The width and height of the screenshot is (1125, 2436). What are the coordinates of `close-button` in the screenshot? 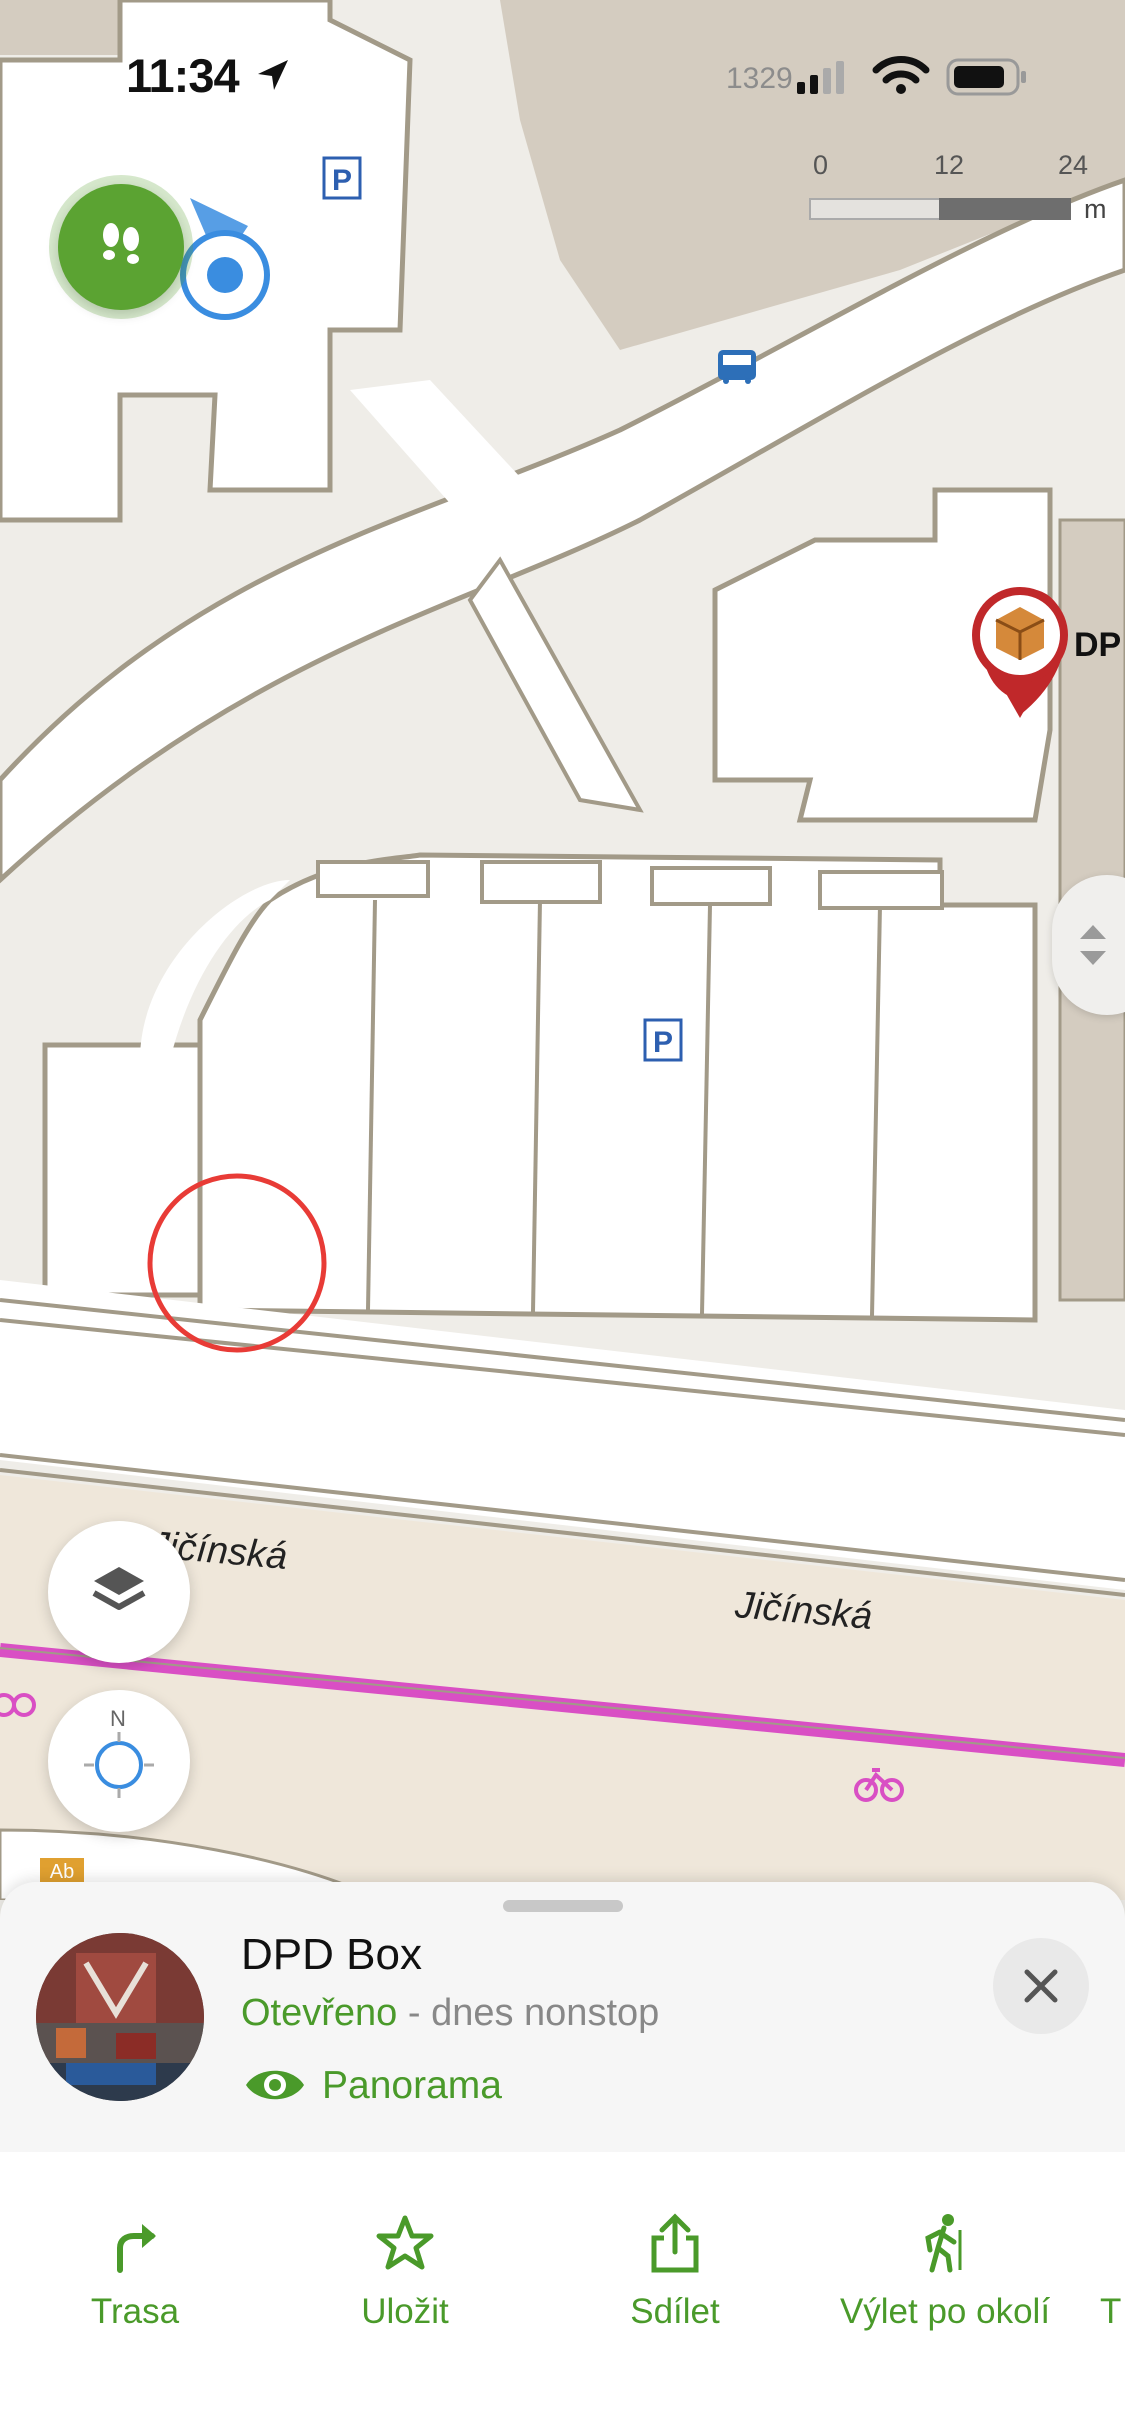 It's located at (1041, 1986).